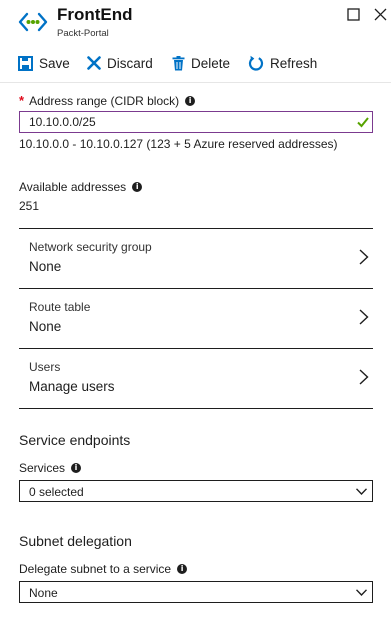 This screenshot has height=623, width=391. Describe the element at coordinates (196, 122) in the screenshot. I see `cidr-input` at that location.